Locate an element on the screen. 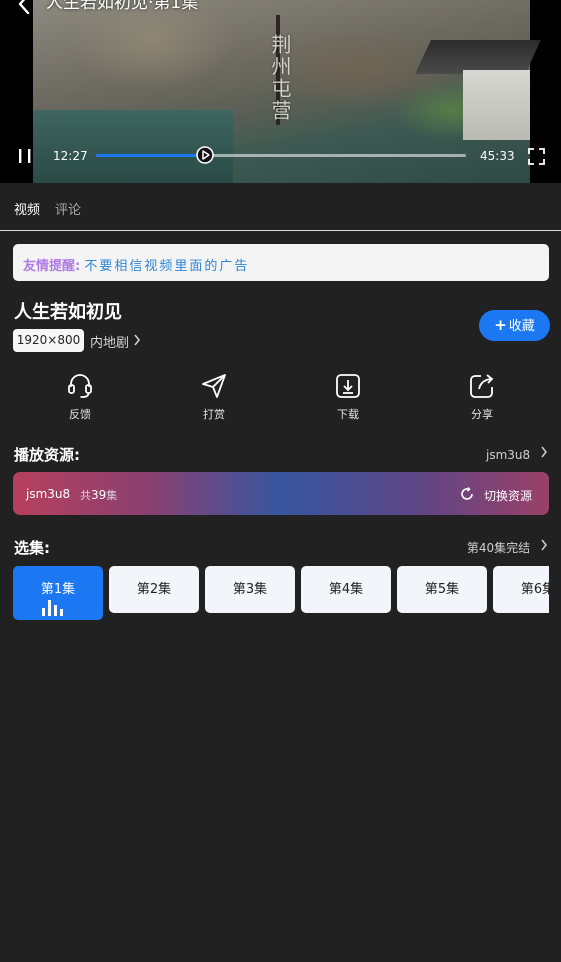 The height and width of the screenshot is (962, 561). download-icon is located at coordinates (348, 386).